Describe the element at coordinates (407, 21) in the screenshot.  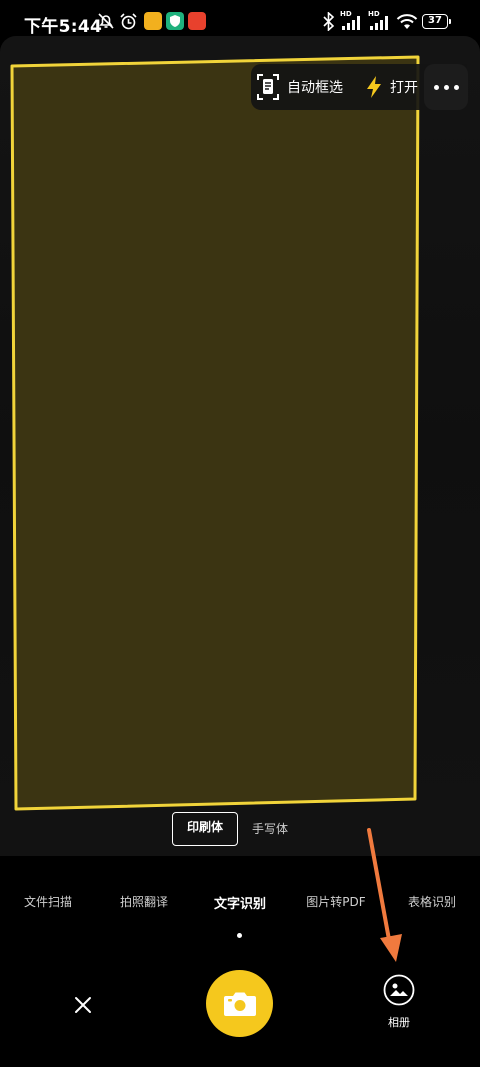
I see `wifi-icon` at that location.